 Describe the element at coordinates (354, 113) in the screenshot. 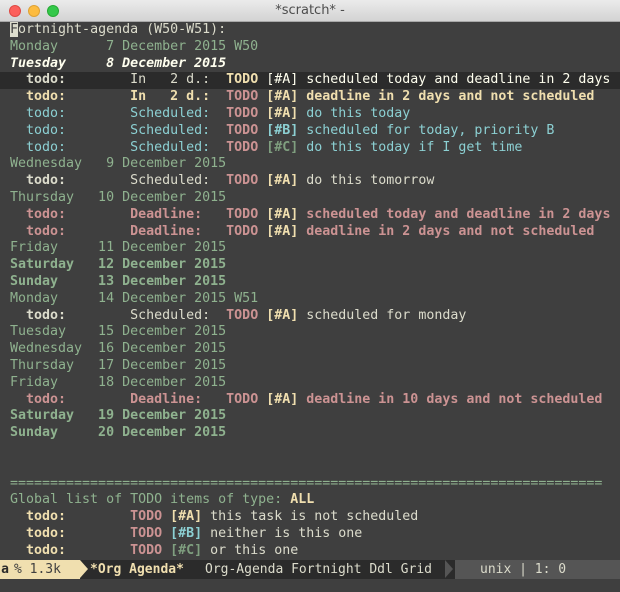

I see `entry-title: do this today` at that location.